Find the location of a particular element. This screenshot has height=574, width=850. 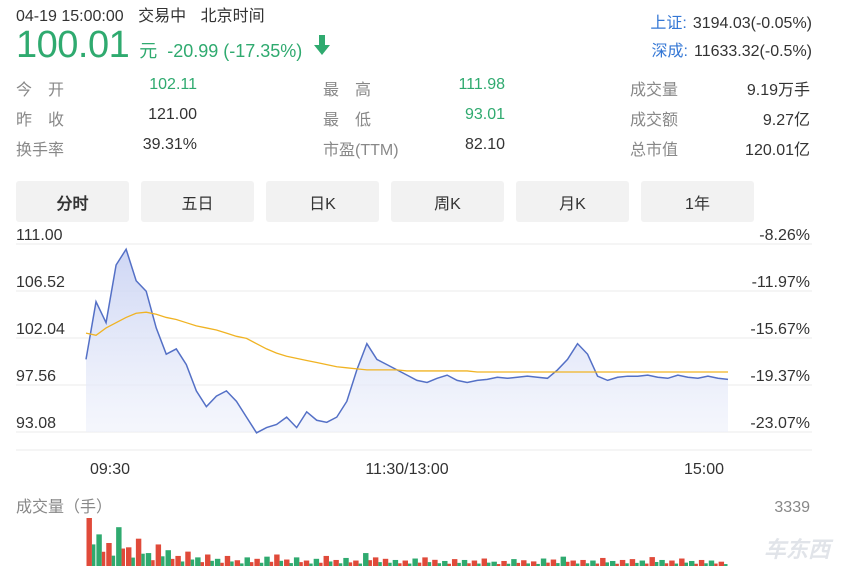

y-tick-left: 106.52 is located at coordinates (40, 282).